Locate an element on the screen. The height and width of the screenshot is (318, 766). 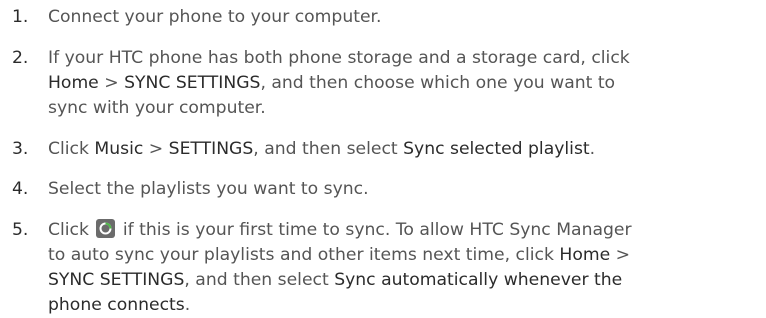
ui-term-settings: SETTINGS is located at coordinates (211, 149).